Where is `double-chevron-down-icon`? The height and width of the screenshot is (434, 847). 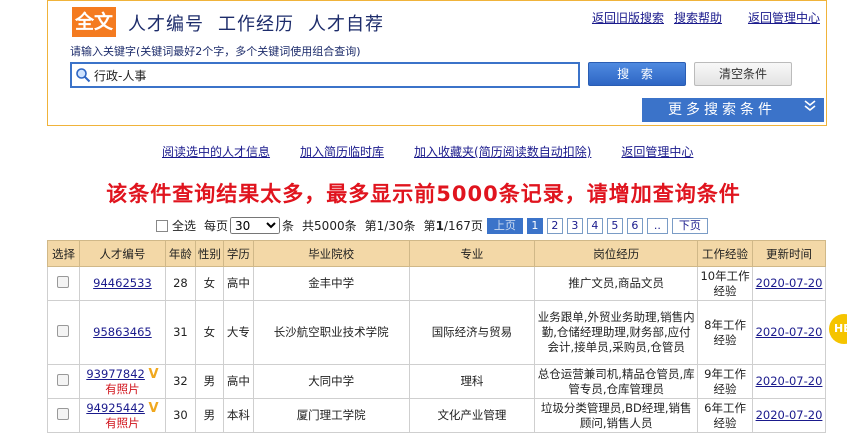
double-chevron-down-icon is located at coordinates (810, 110).